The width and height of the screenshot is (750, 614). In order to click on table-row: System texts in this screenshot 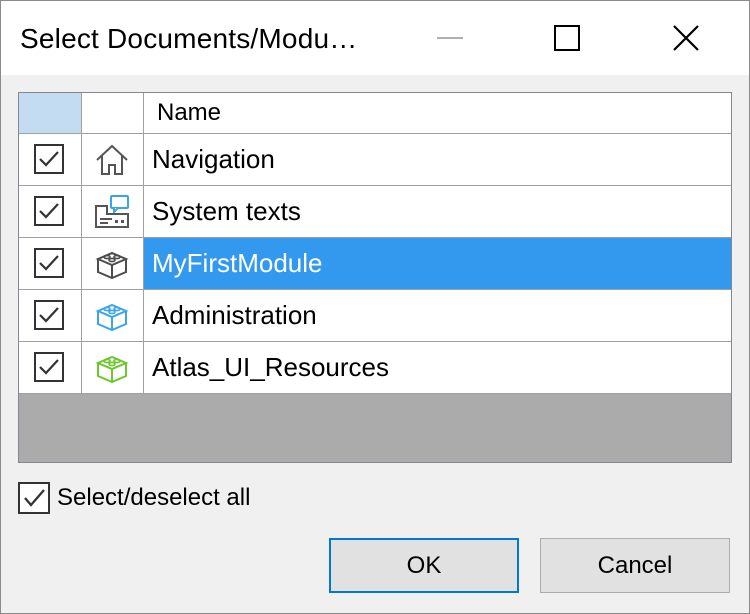, I will do `click(375, 212)`.